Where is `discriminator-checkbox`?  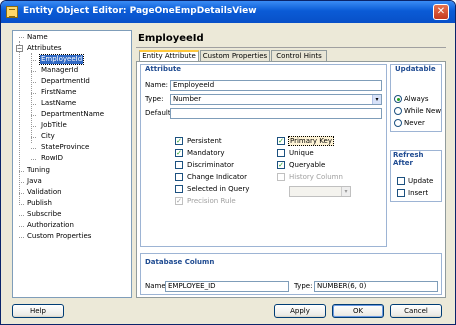 discriminator-checkbox is located at coordinates (179, 165).